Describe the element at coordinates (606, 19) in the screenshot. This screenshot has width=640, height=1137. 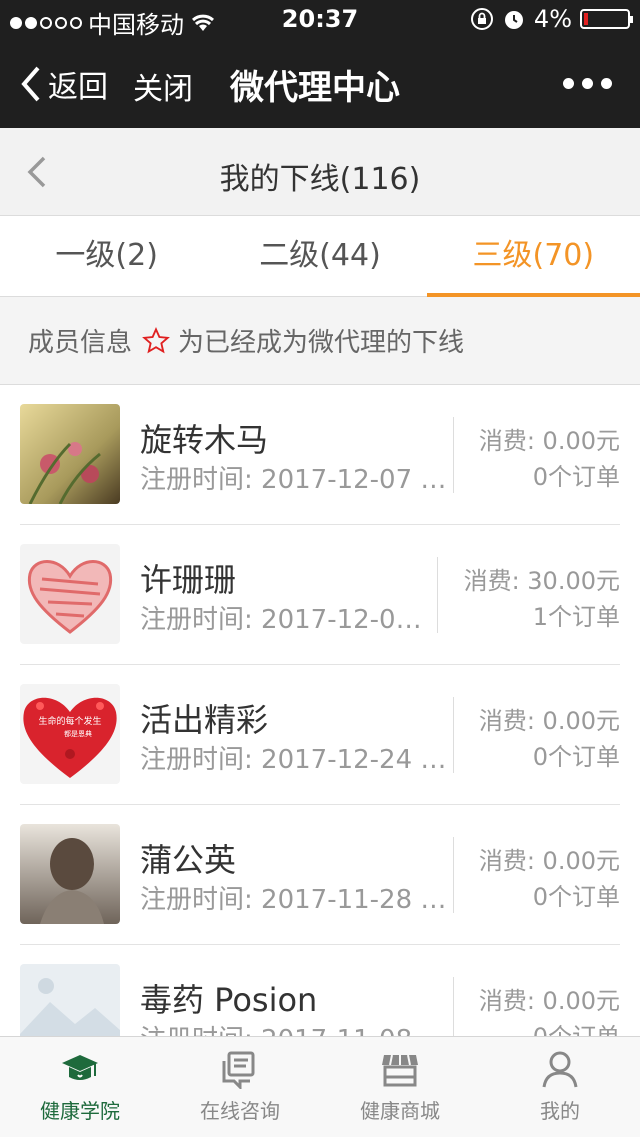
I see `battery-icon` at that location.